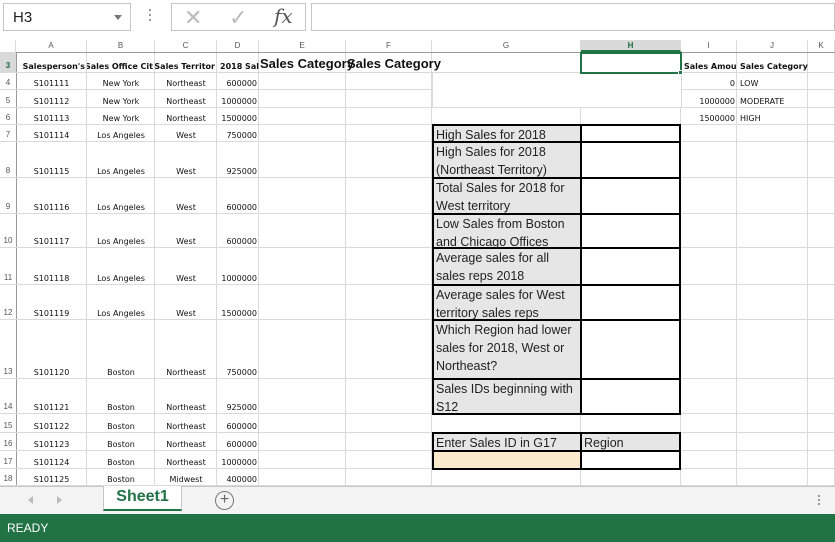 This screenshot has height=542, width=835. Describe the element at coordinates (51, 160) in the screenshot. I see `cell-sales-id: S101115` at that location.